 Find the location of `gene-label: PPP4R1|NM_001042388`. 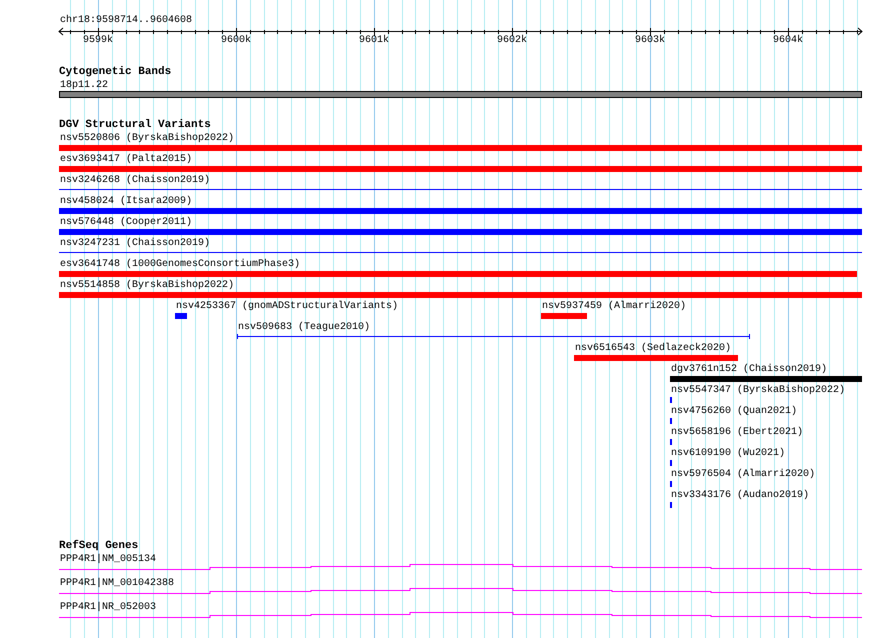

gene-label: PPP4R1|NM_001042388 is located at coordinates (117, 583).